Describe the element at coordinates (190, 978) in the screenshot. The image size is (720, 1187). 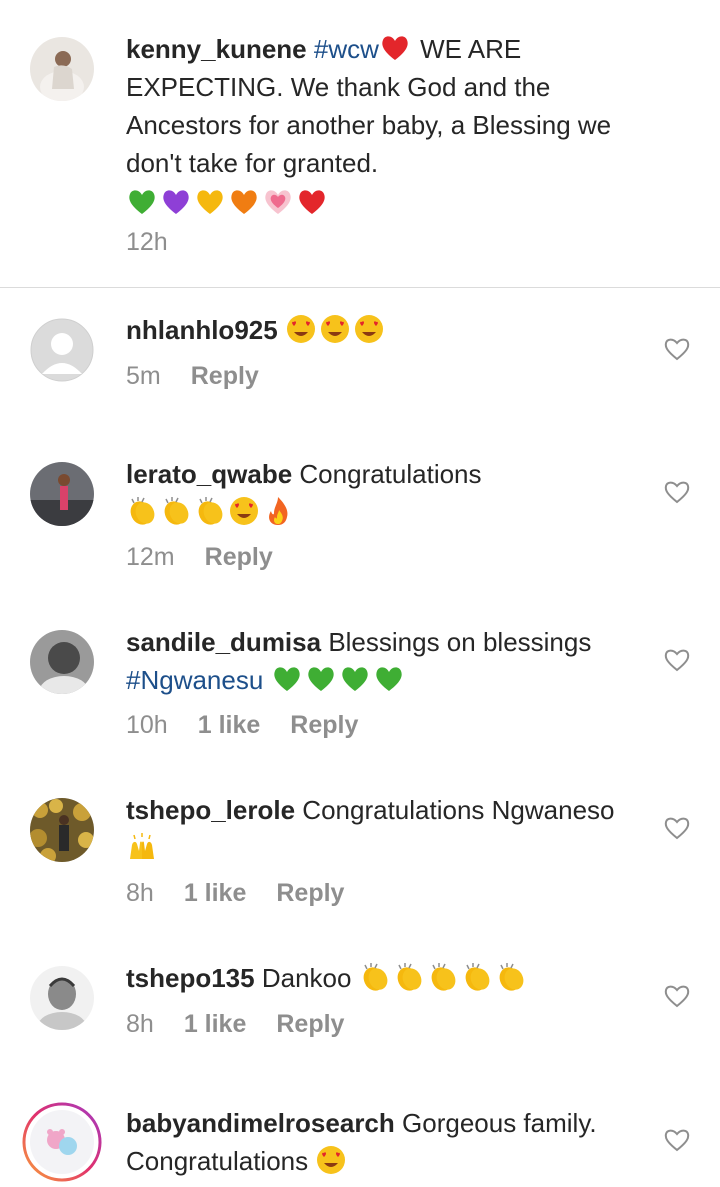
I see `comment-username: tshepo135` at that location.